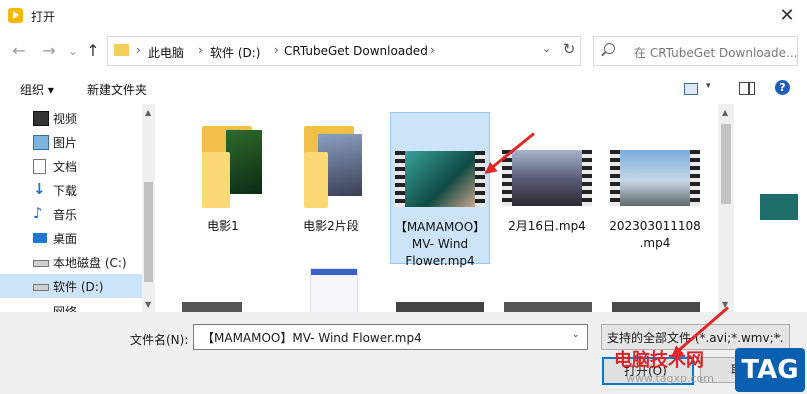  Describe the element at coordinates (546, 48) in the screenshot. I see `address-dropdown-icon: ⌄` at that location.